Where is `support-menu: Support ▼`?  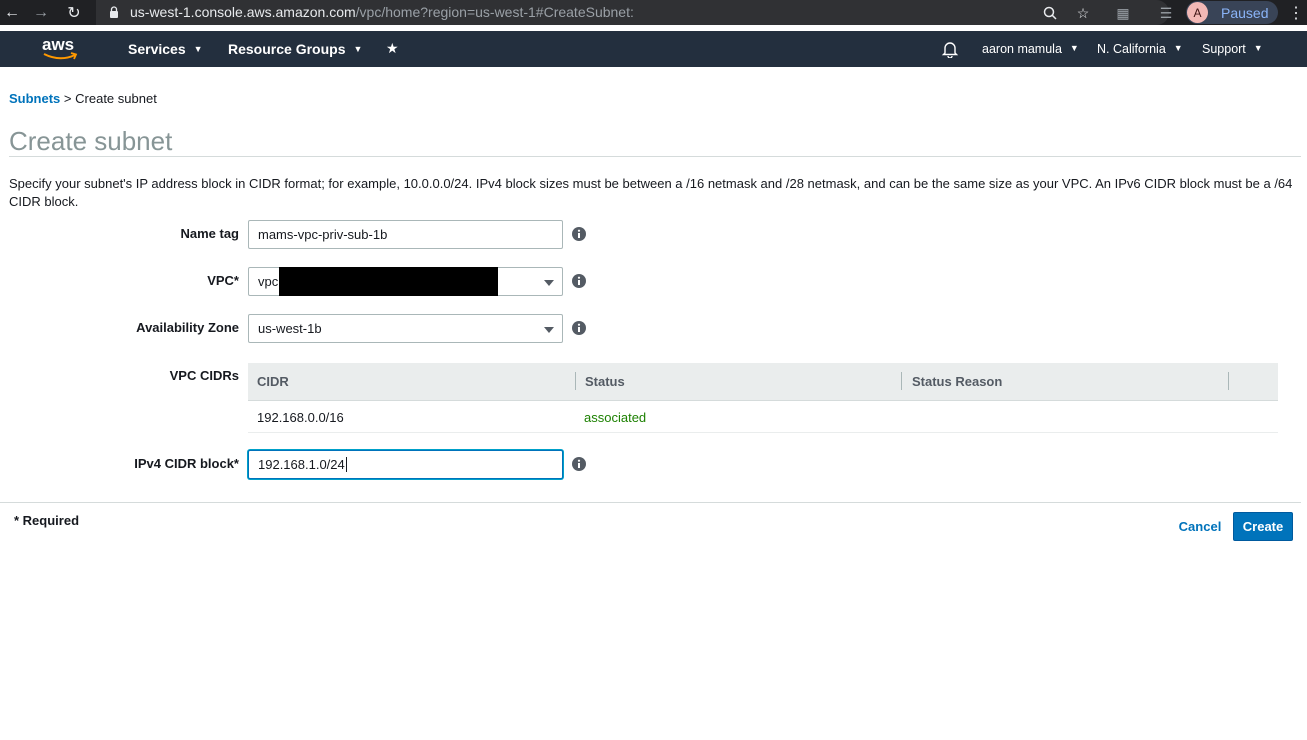
support-menu: Support ▼ is located at coordinates (1232, 49).